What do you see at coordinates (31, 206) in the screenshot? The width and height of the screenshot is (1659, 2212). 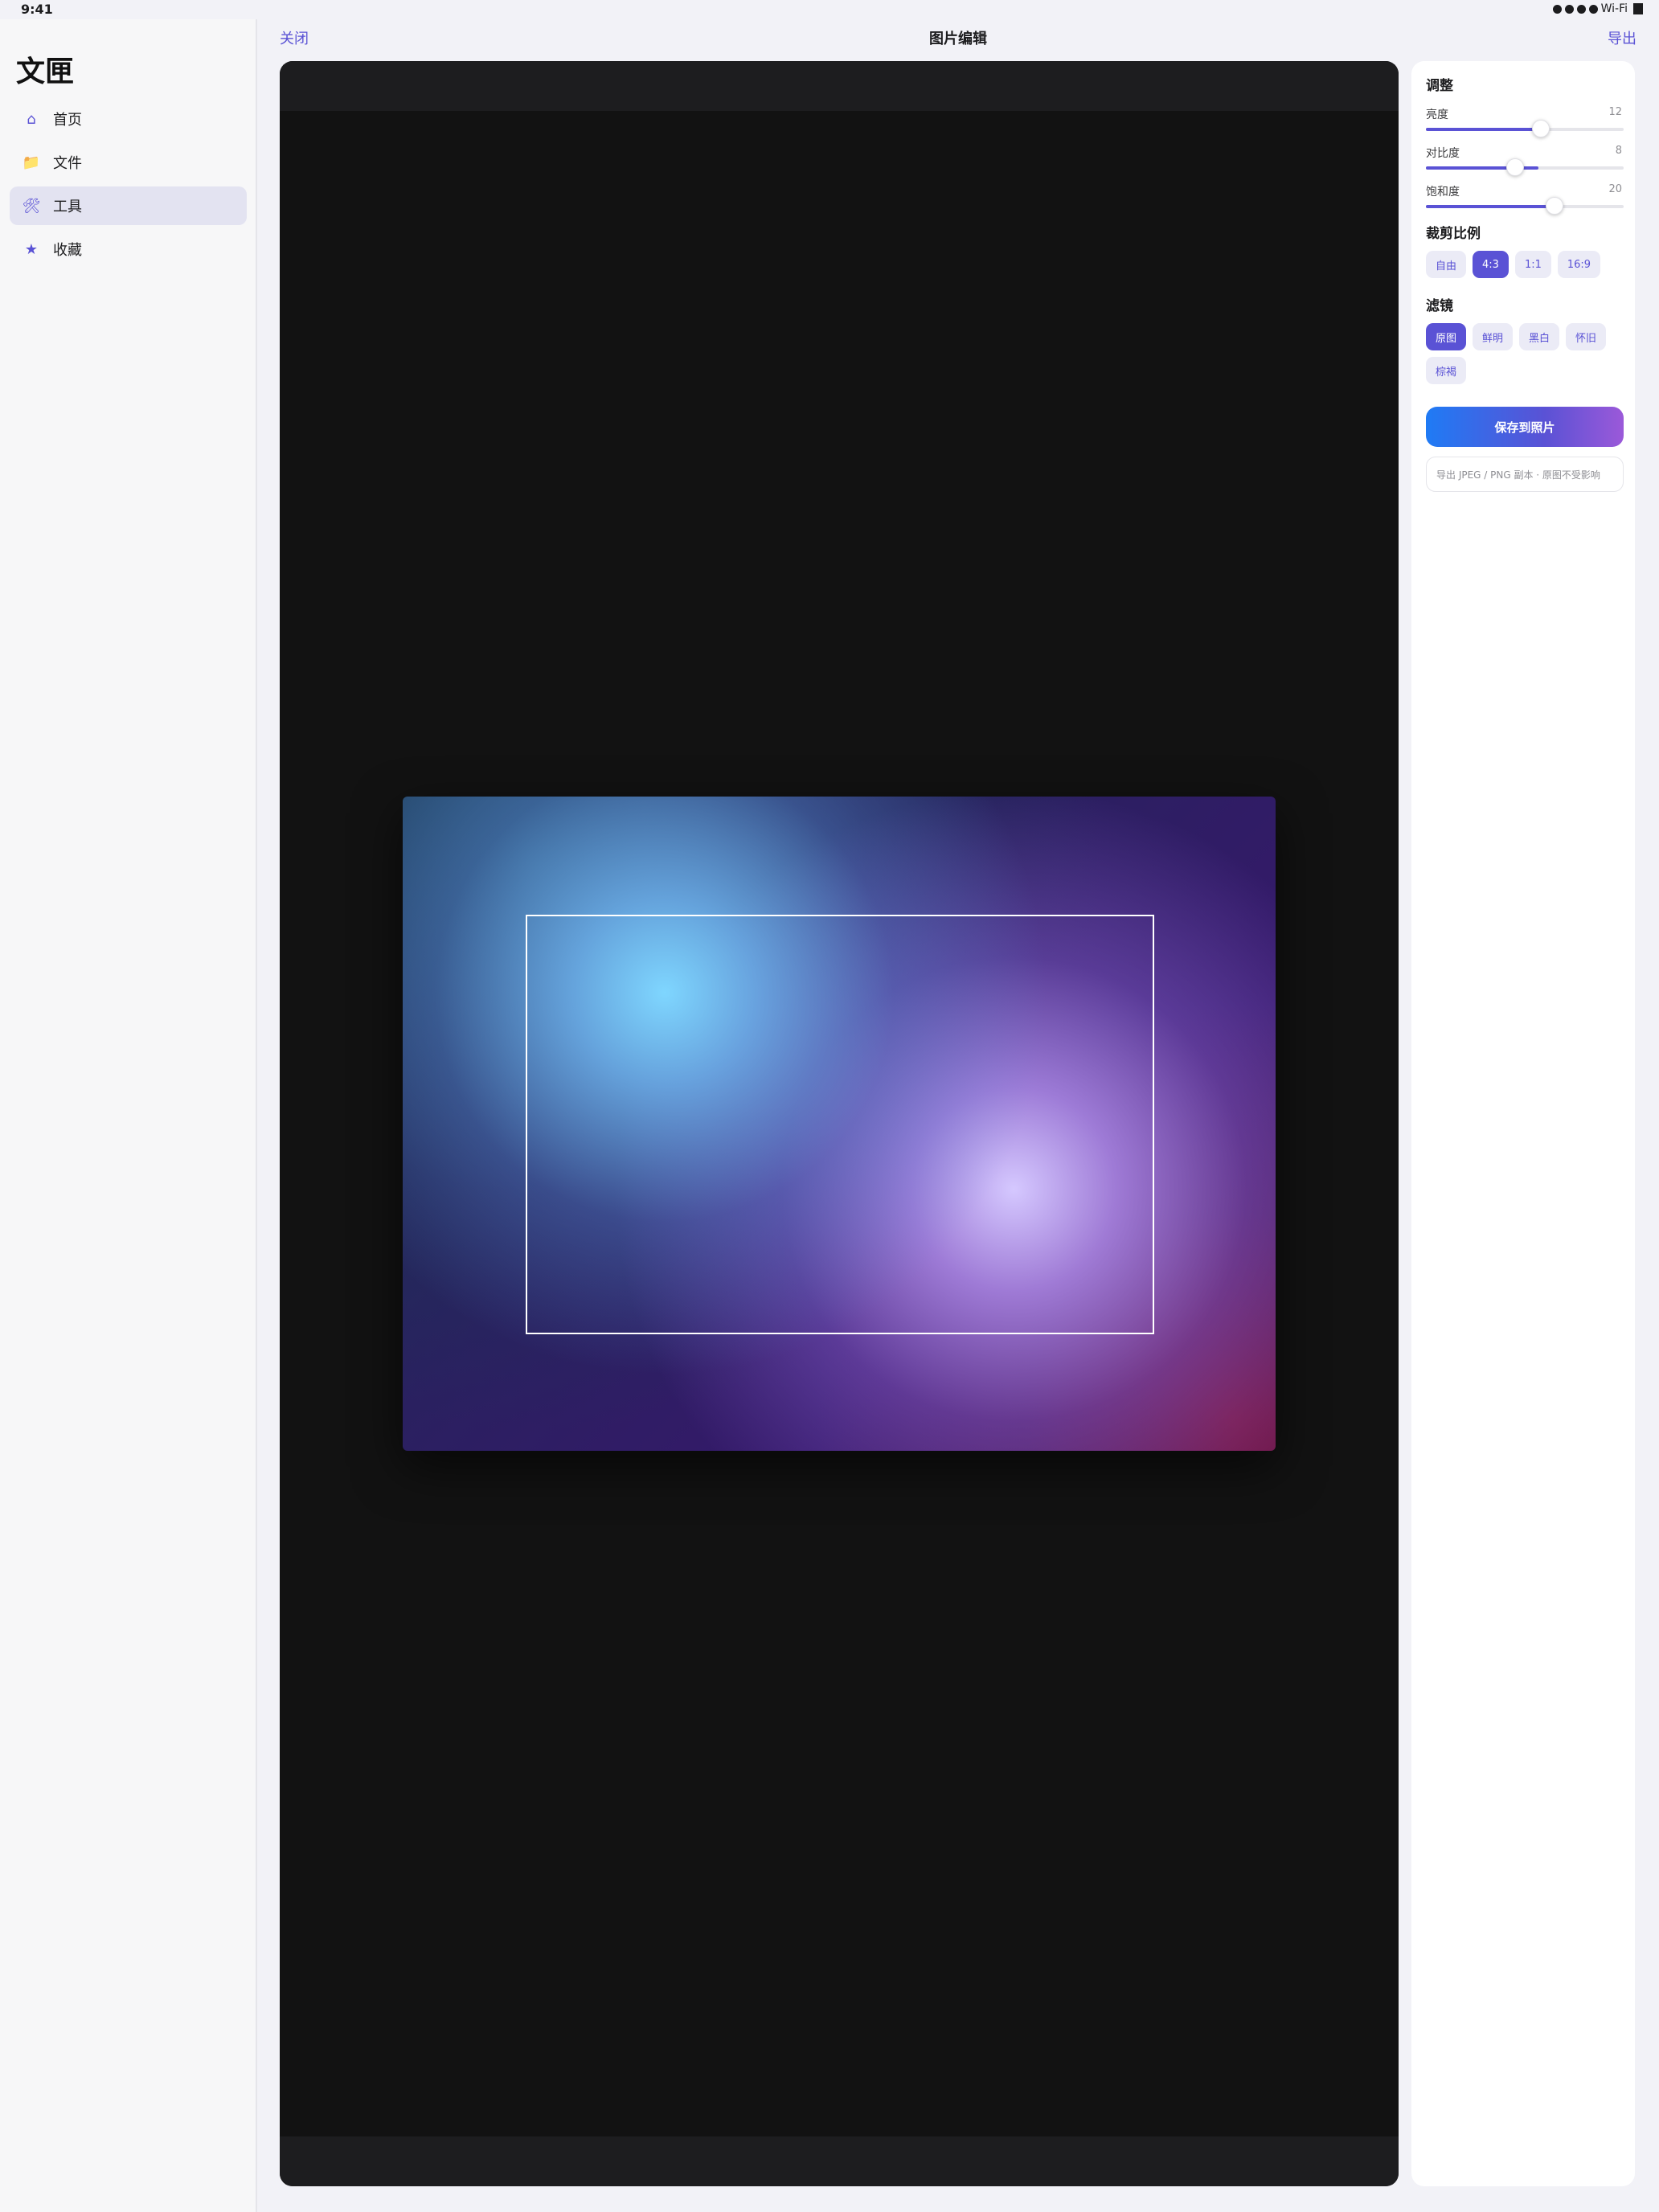 I see `tools-icon: 🛠` at bounding box center [31, 206].